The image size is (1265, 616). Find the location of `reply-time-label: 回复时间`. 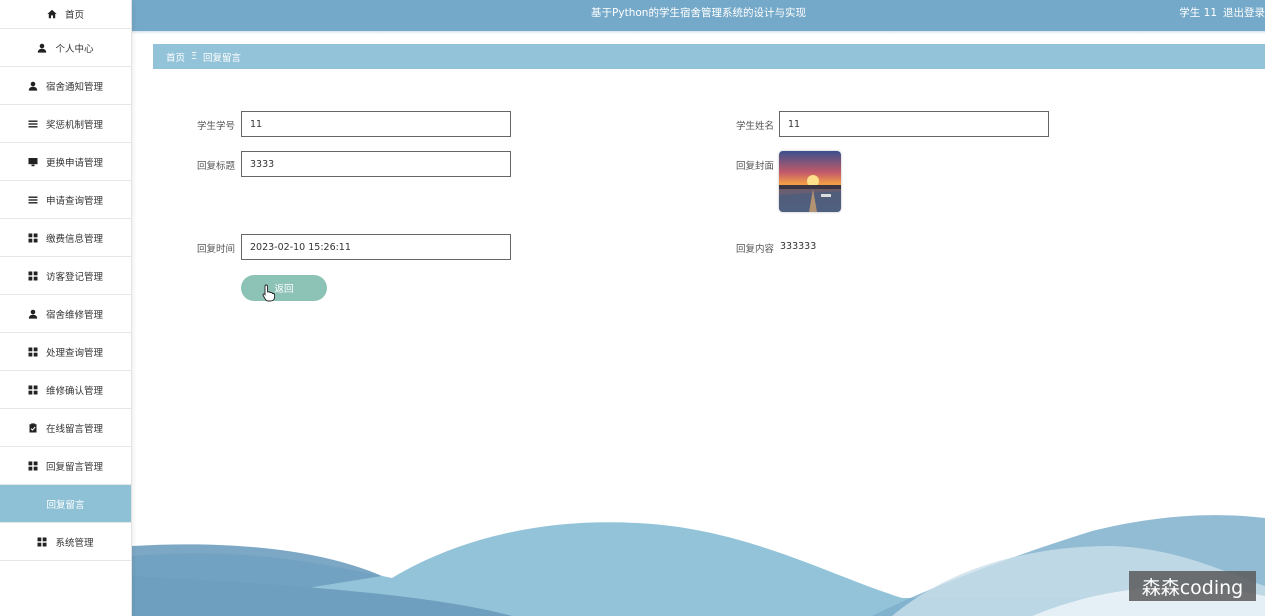

reply-time-label: 回复时间 is located at coordinates (215, 249).